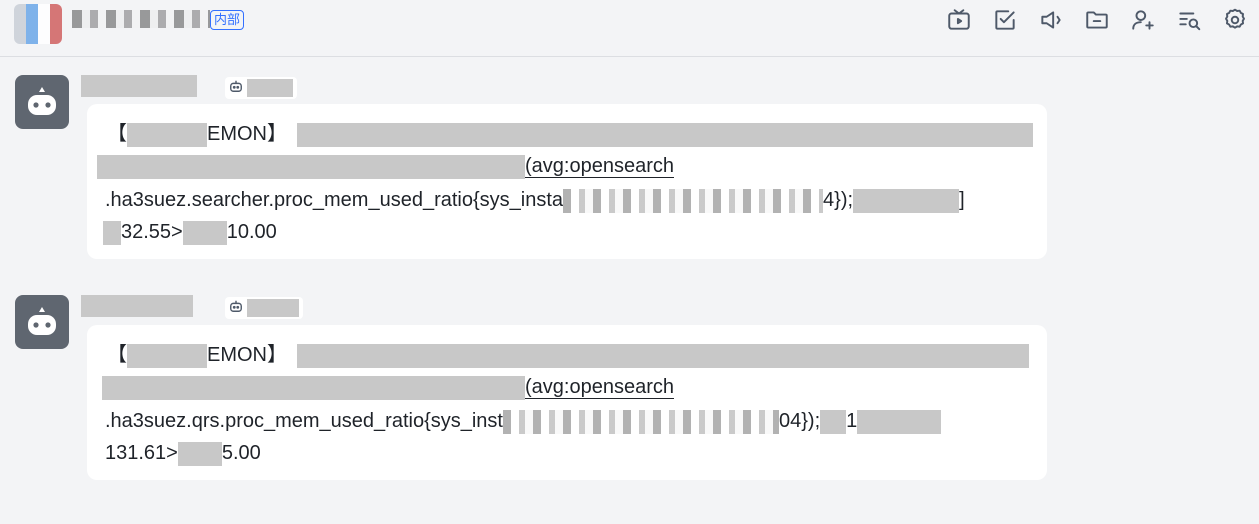  Describe the element at coordinates (141, 19) in the screenshot. I see `group-title-redacted` at that location.